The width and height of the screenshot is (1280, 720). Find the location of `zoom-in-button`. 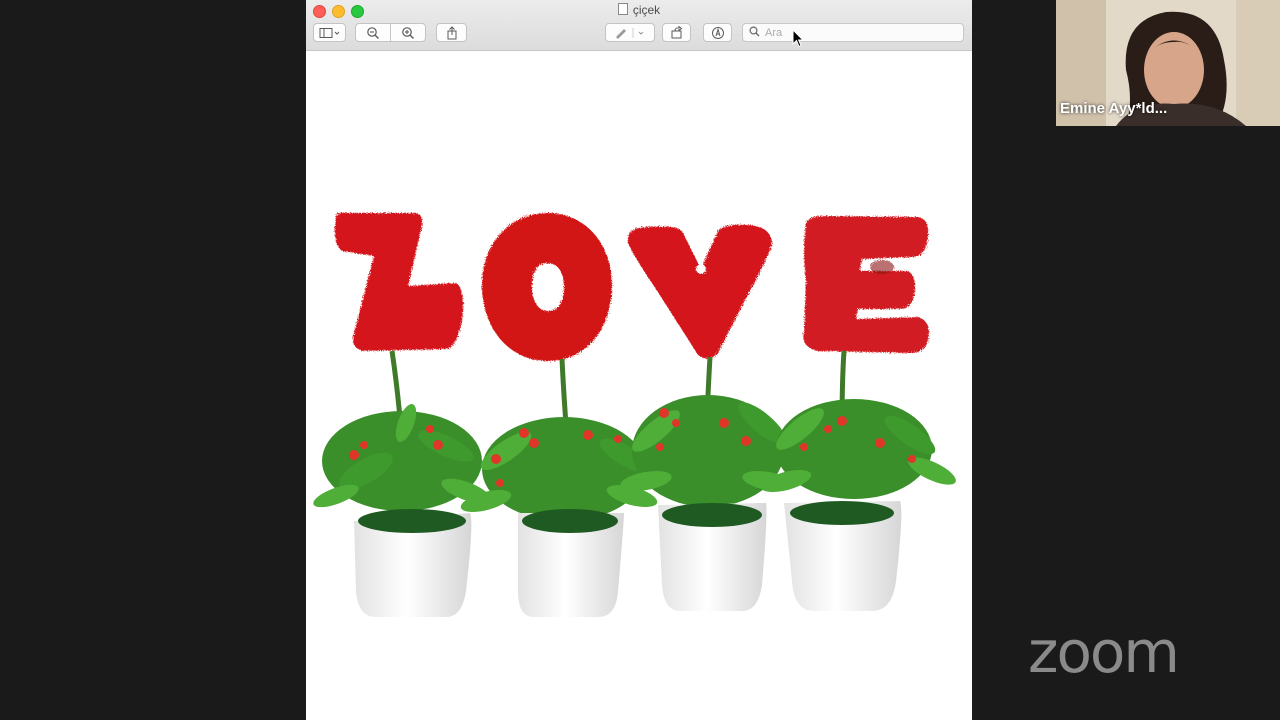

zoom-in-button is located at coordinates (408, 32).